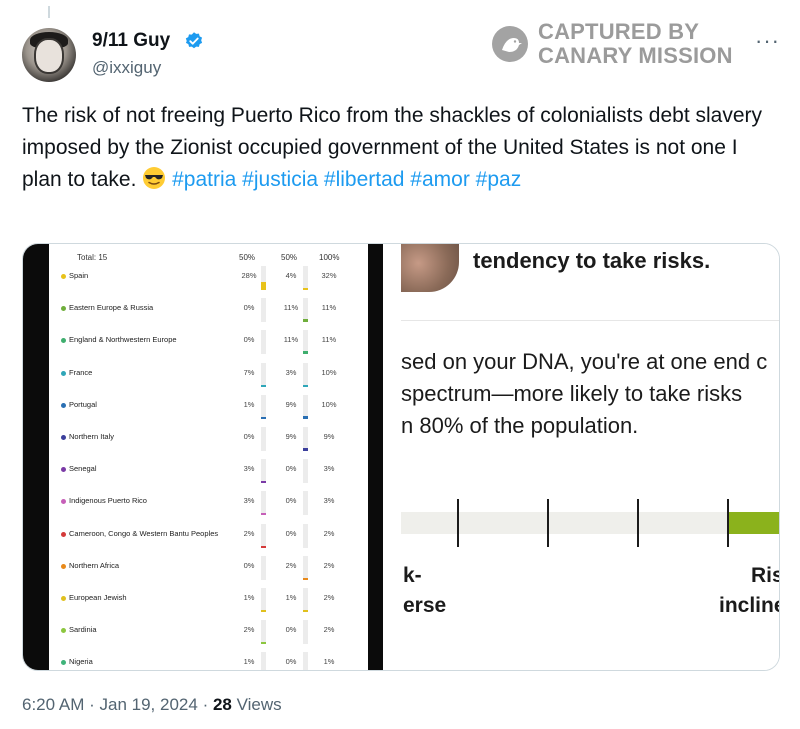  I want to click on canary-logo-icon, so click(510, 44).